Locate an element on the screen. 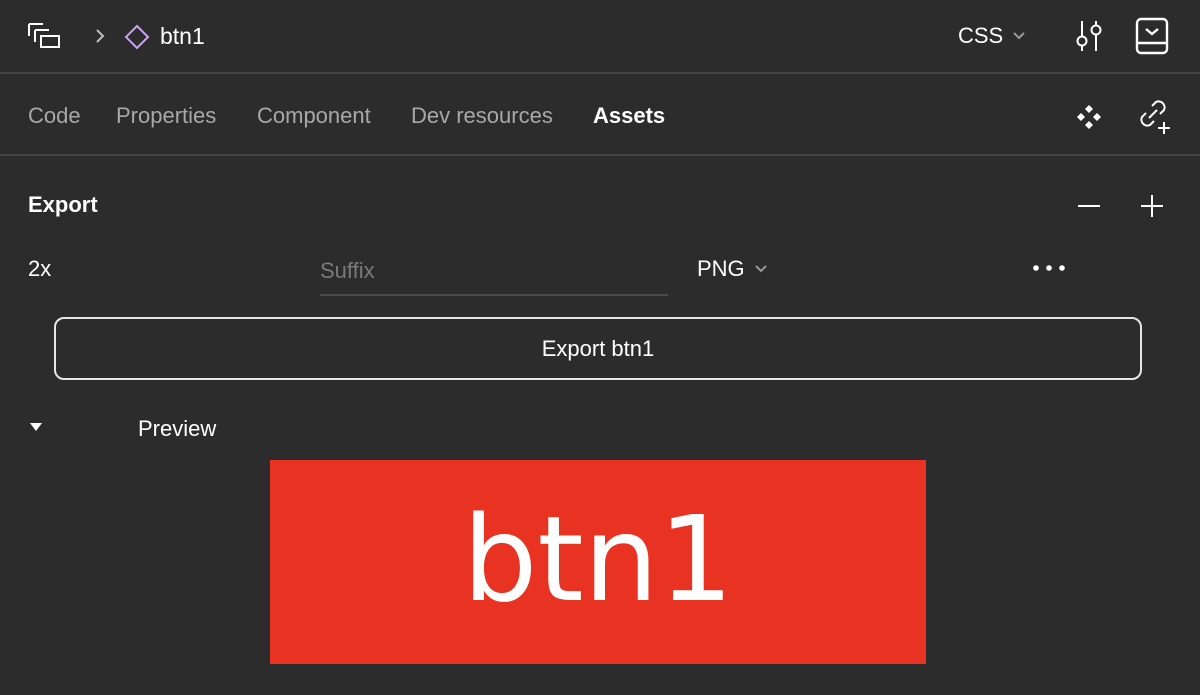  more-horizontal-icon is located at coordinates (1049, 268).